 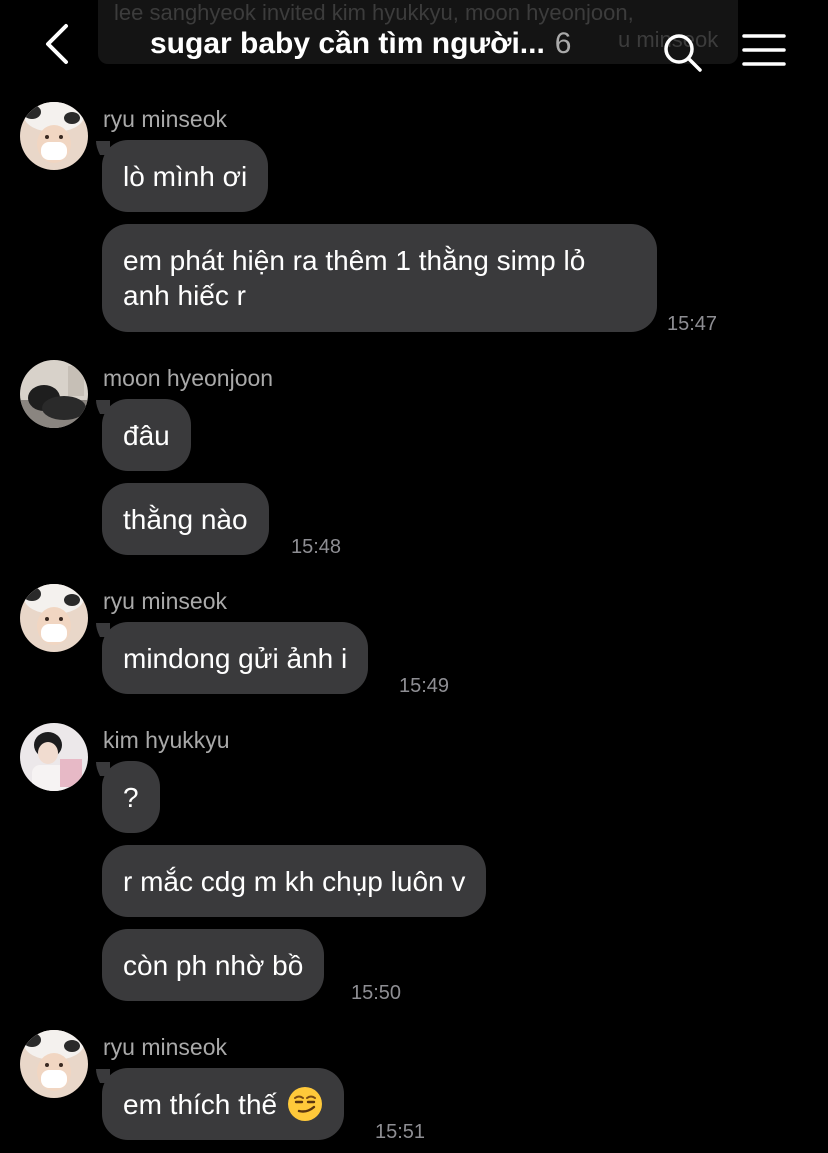 I want to click on avatar-moon-hyeonjoon, so click(x=54, y=394).